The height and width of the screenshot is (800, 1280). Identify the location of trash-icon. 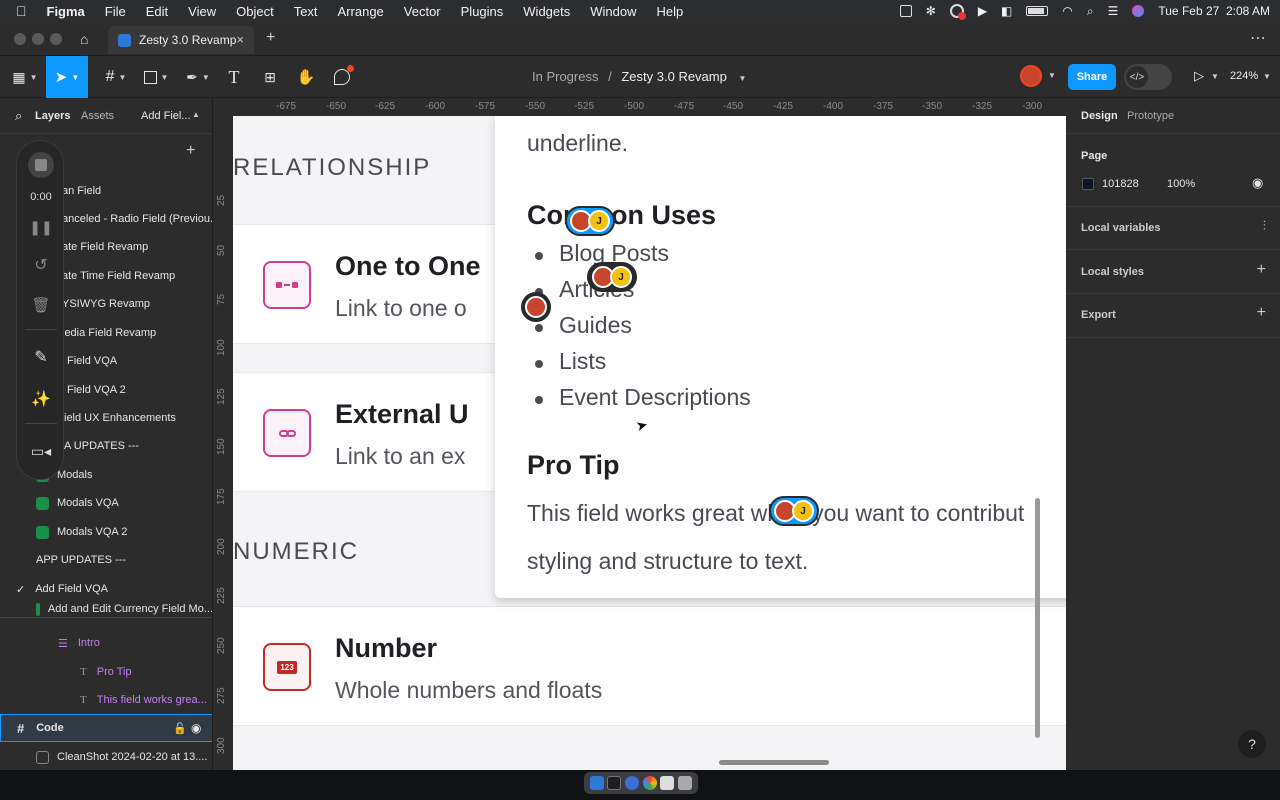
(685, 783).